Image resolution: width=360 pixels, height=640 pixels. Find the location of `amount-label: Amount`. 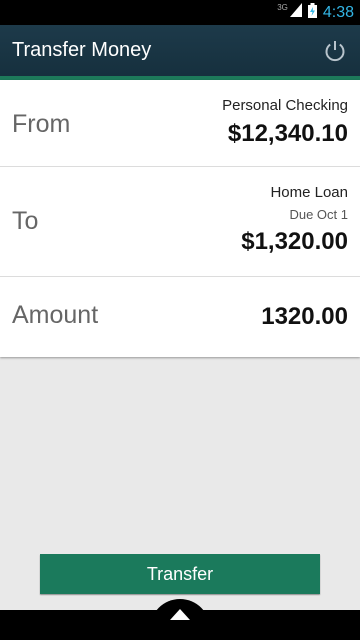

amount-label: Amount is located at coordinates (55, 315).